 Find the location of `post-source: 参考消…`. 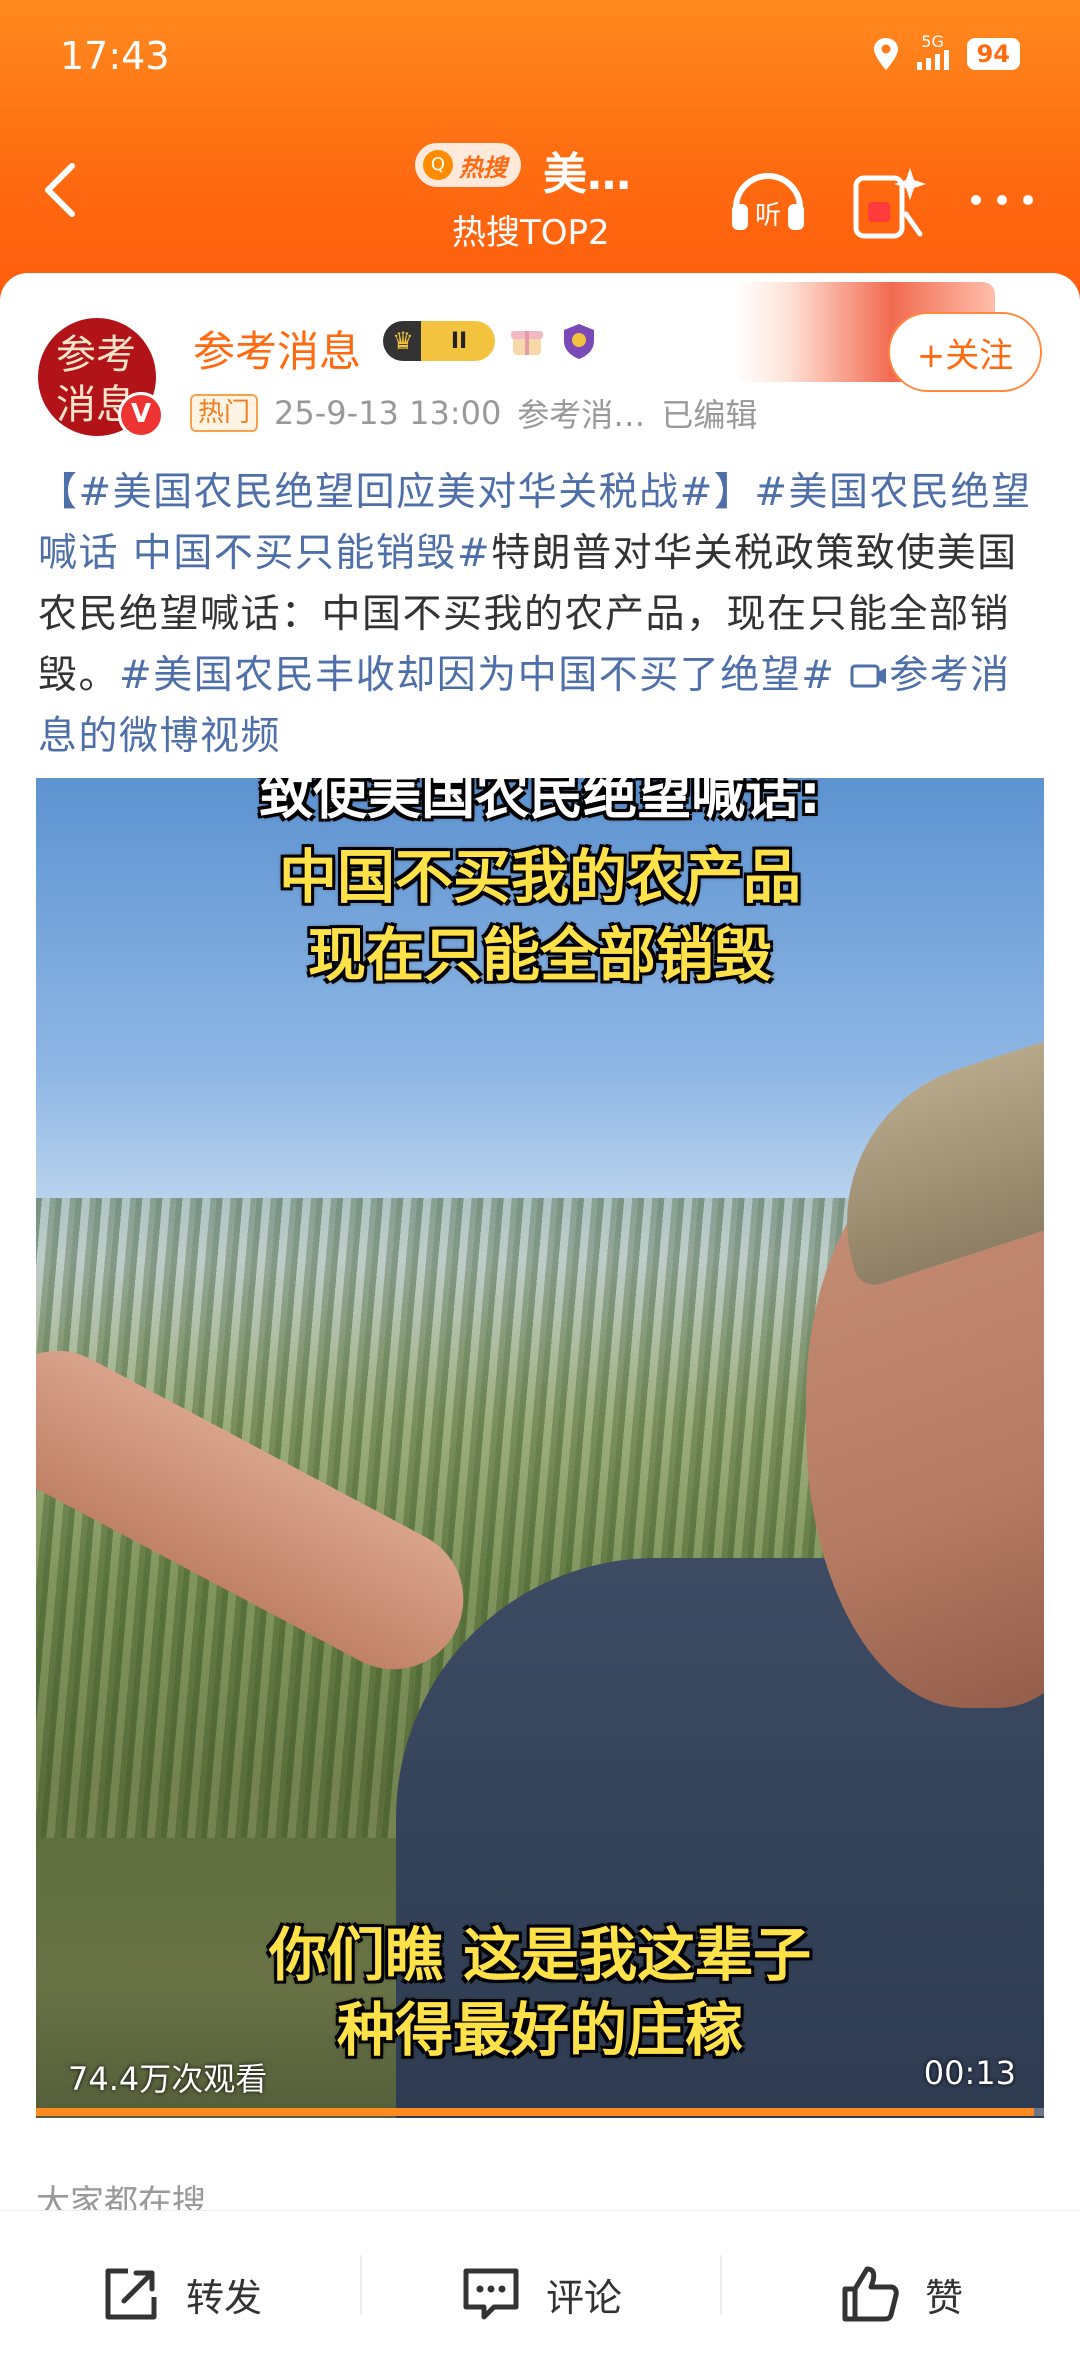

post-source: 参考消… is located at coordinates (581, 415).